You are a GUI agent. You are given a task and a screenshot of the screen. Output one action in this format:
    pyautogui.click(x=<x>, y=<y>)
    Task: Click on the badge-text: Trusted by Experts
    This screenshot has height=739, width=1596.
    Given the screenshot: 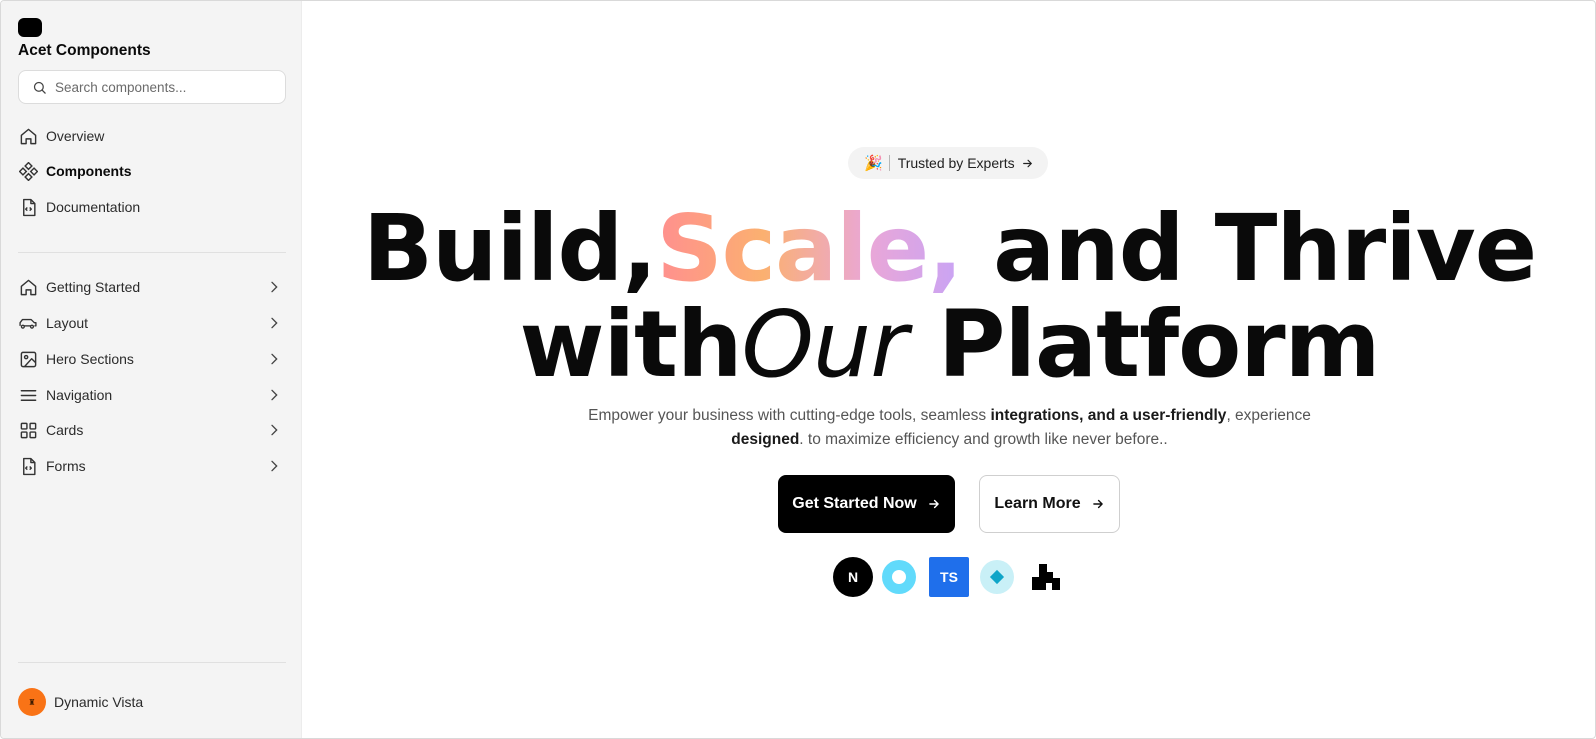 What is the action you would take?
    pyautogui.click(x=956, y=163)
    